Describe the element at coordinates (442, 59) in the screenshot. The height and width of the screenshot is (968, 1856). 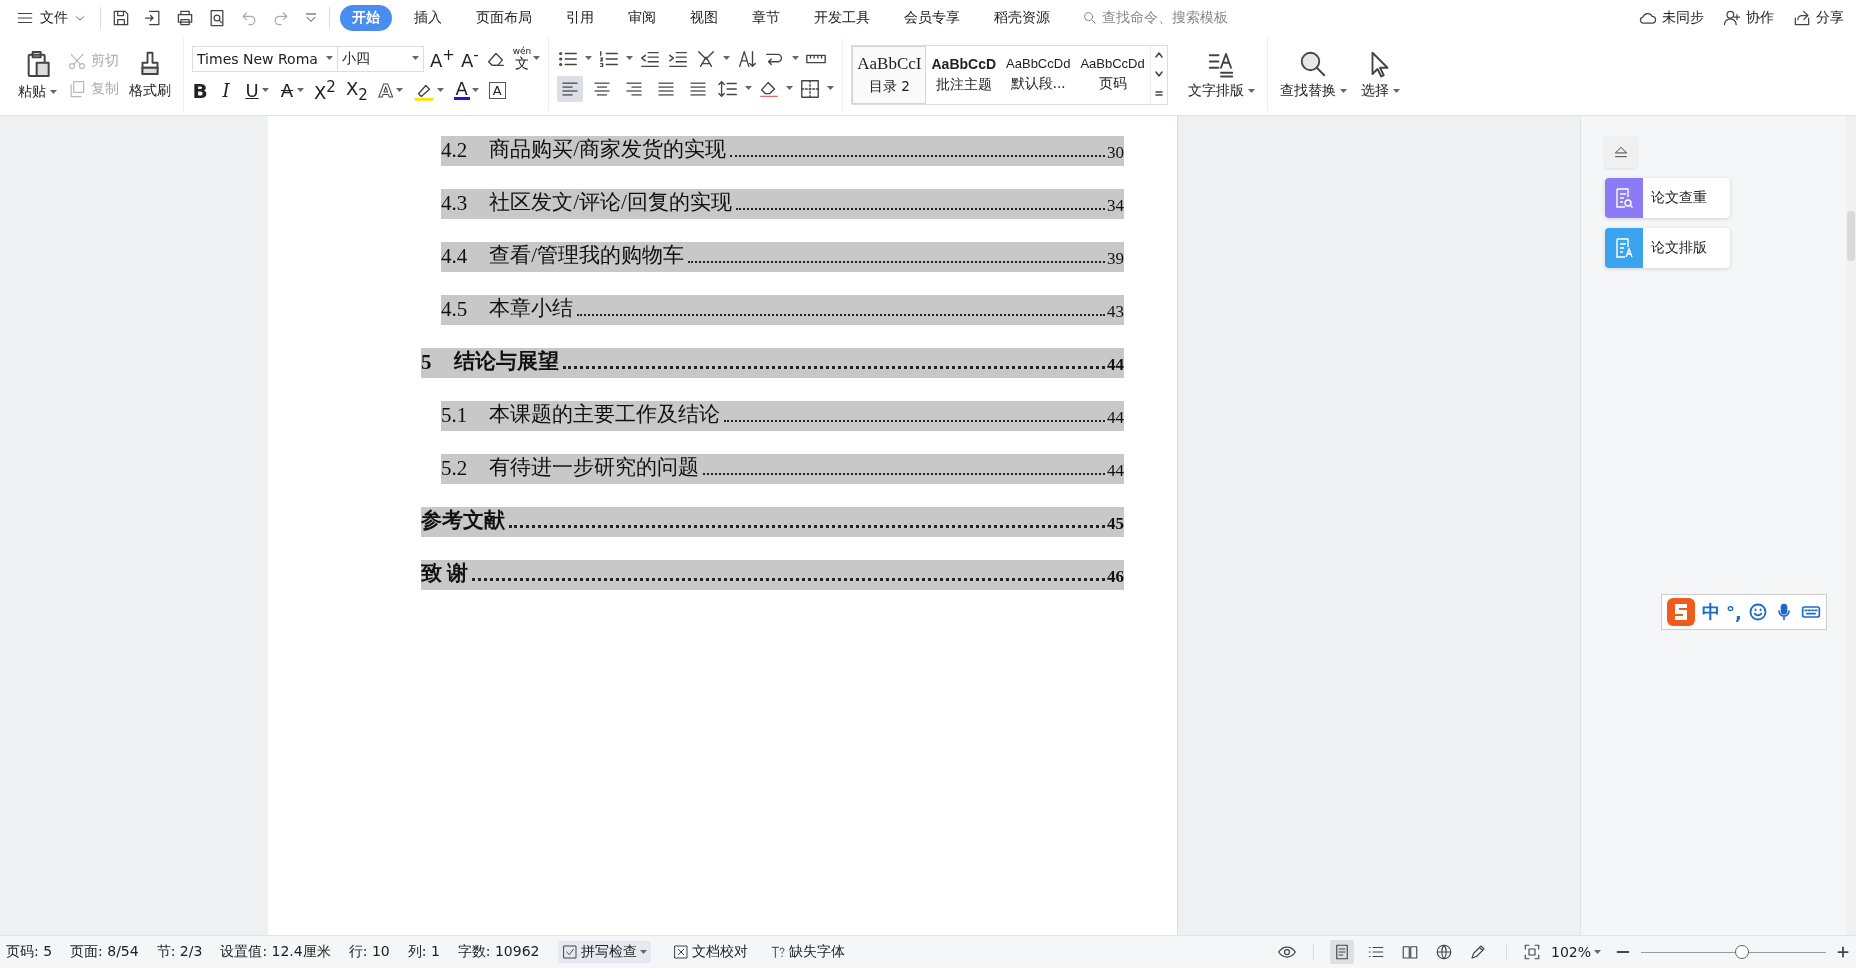
I see `grow-font-button: A$^{+}$` at that location.